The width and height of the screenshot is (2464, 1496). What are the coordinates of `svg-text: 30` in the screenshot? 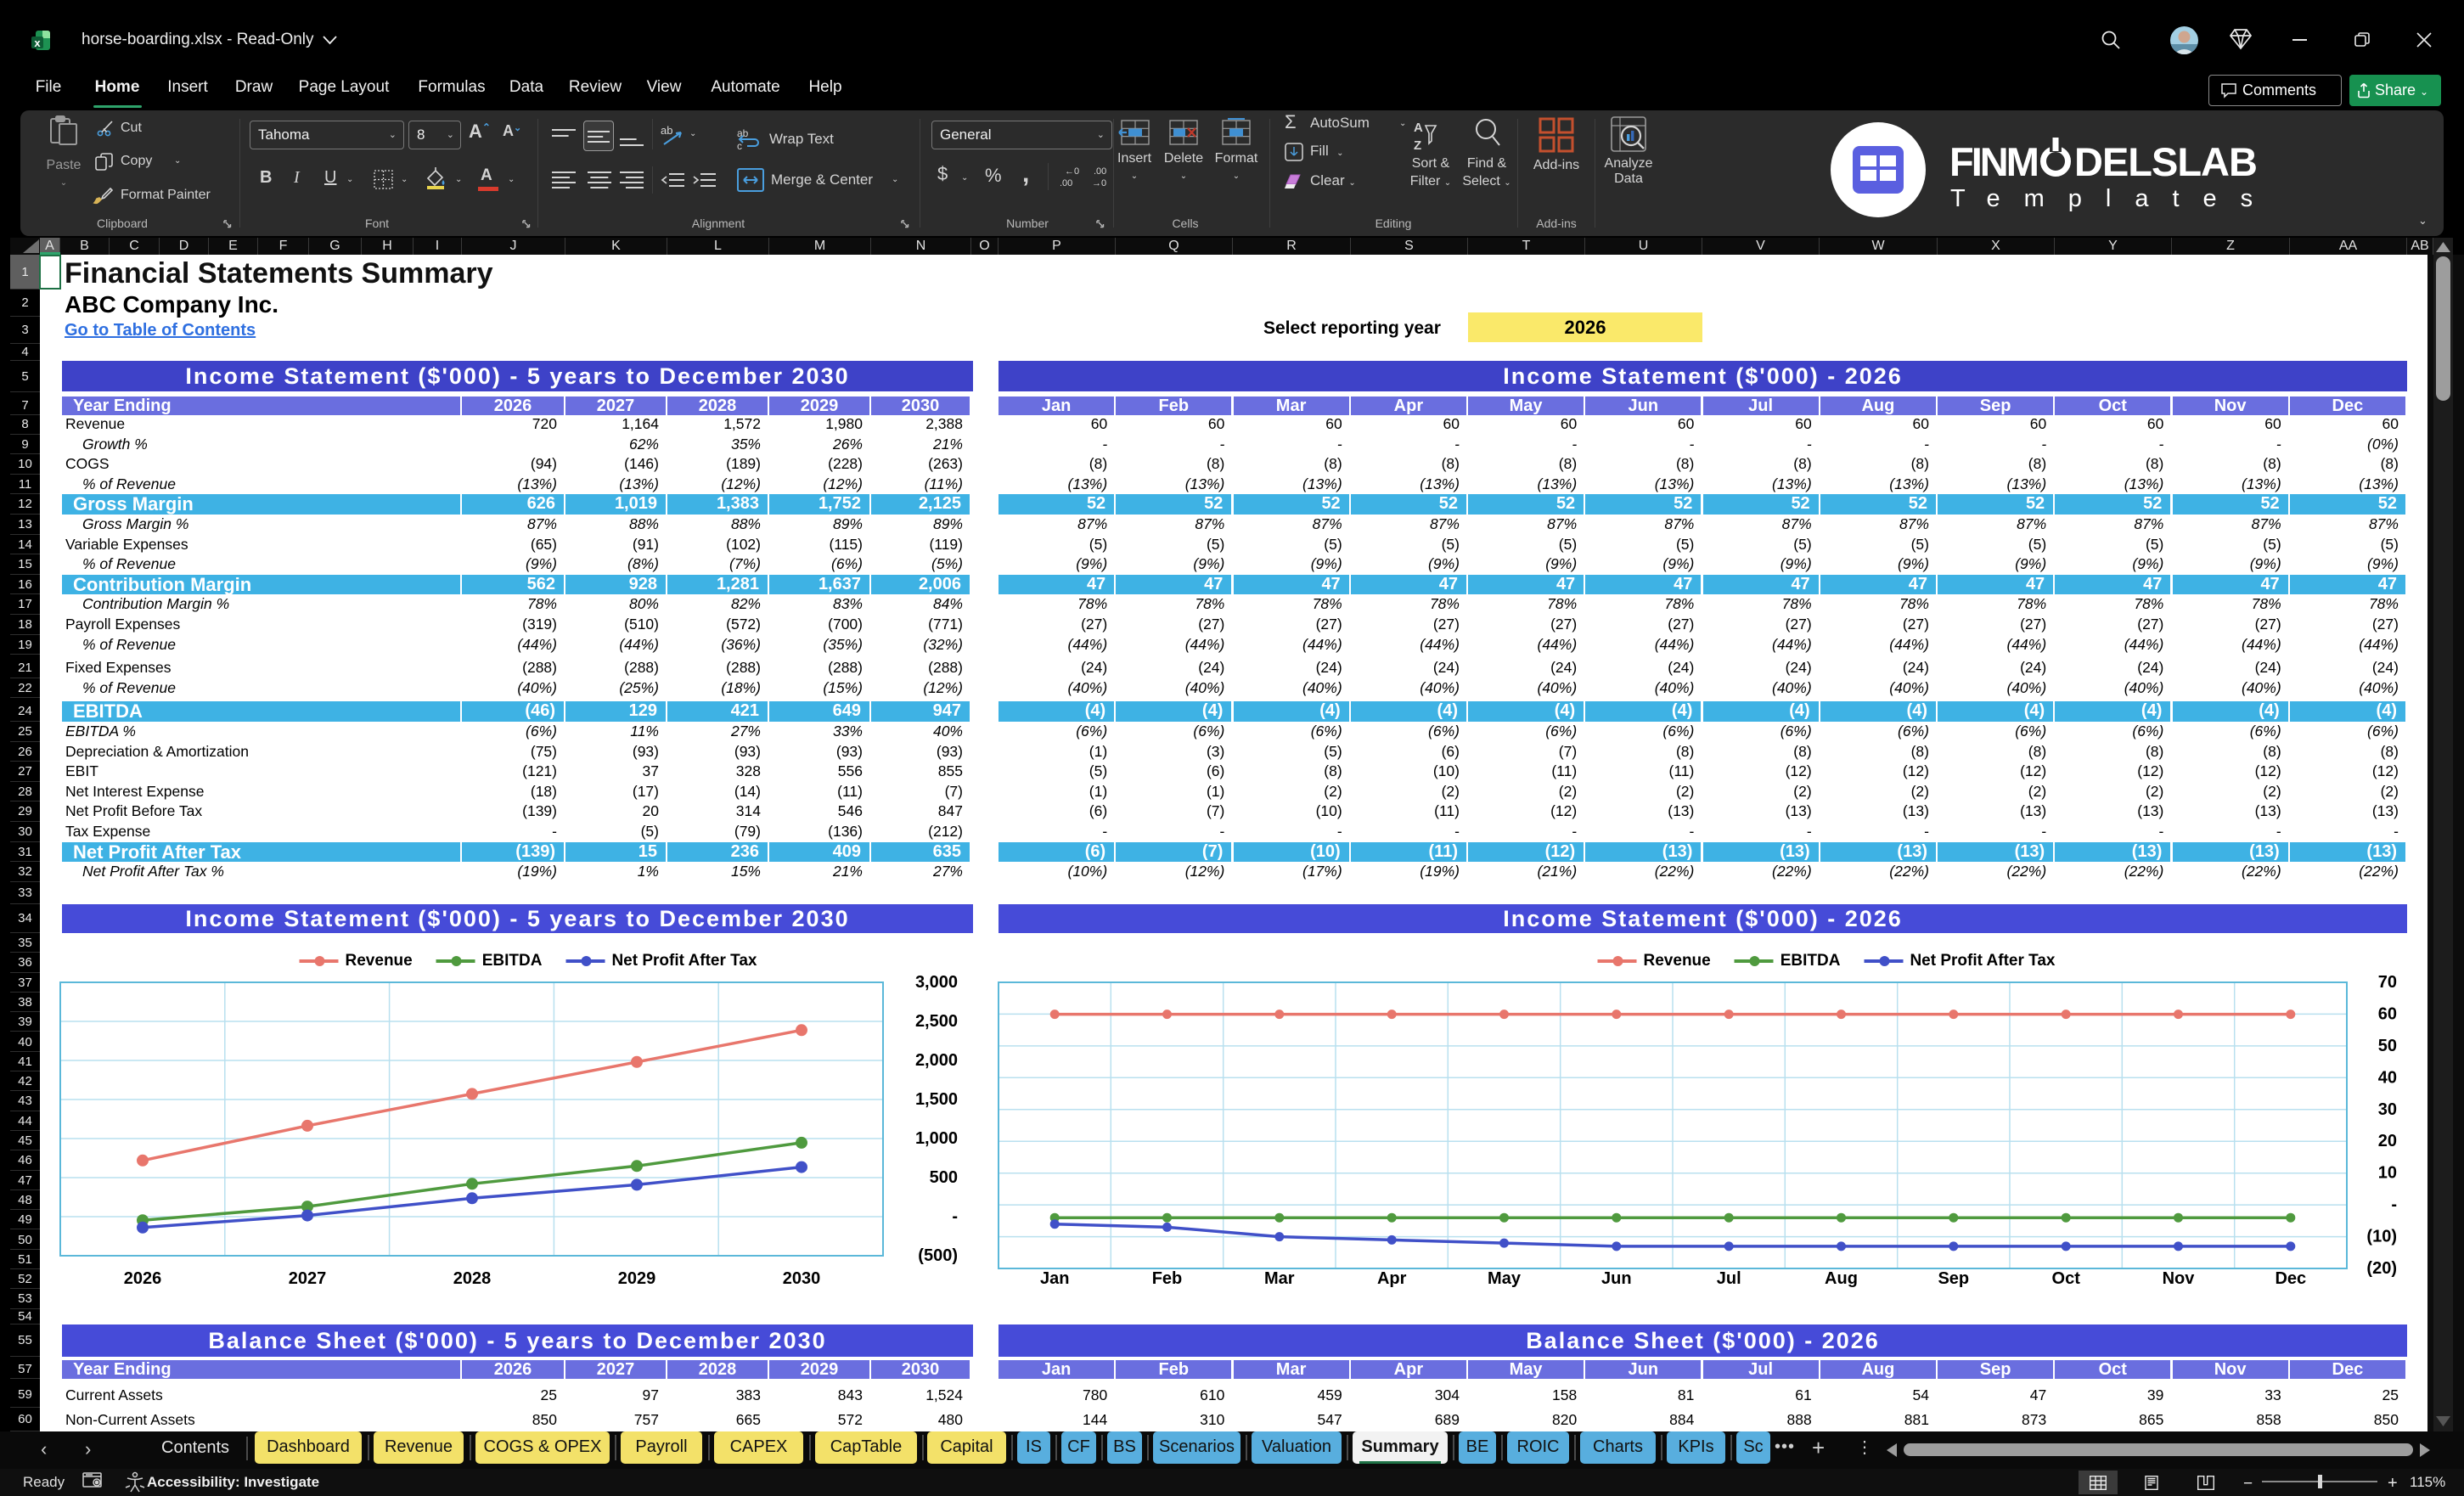 It's located at (2387, 1109).